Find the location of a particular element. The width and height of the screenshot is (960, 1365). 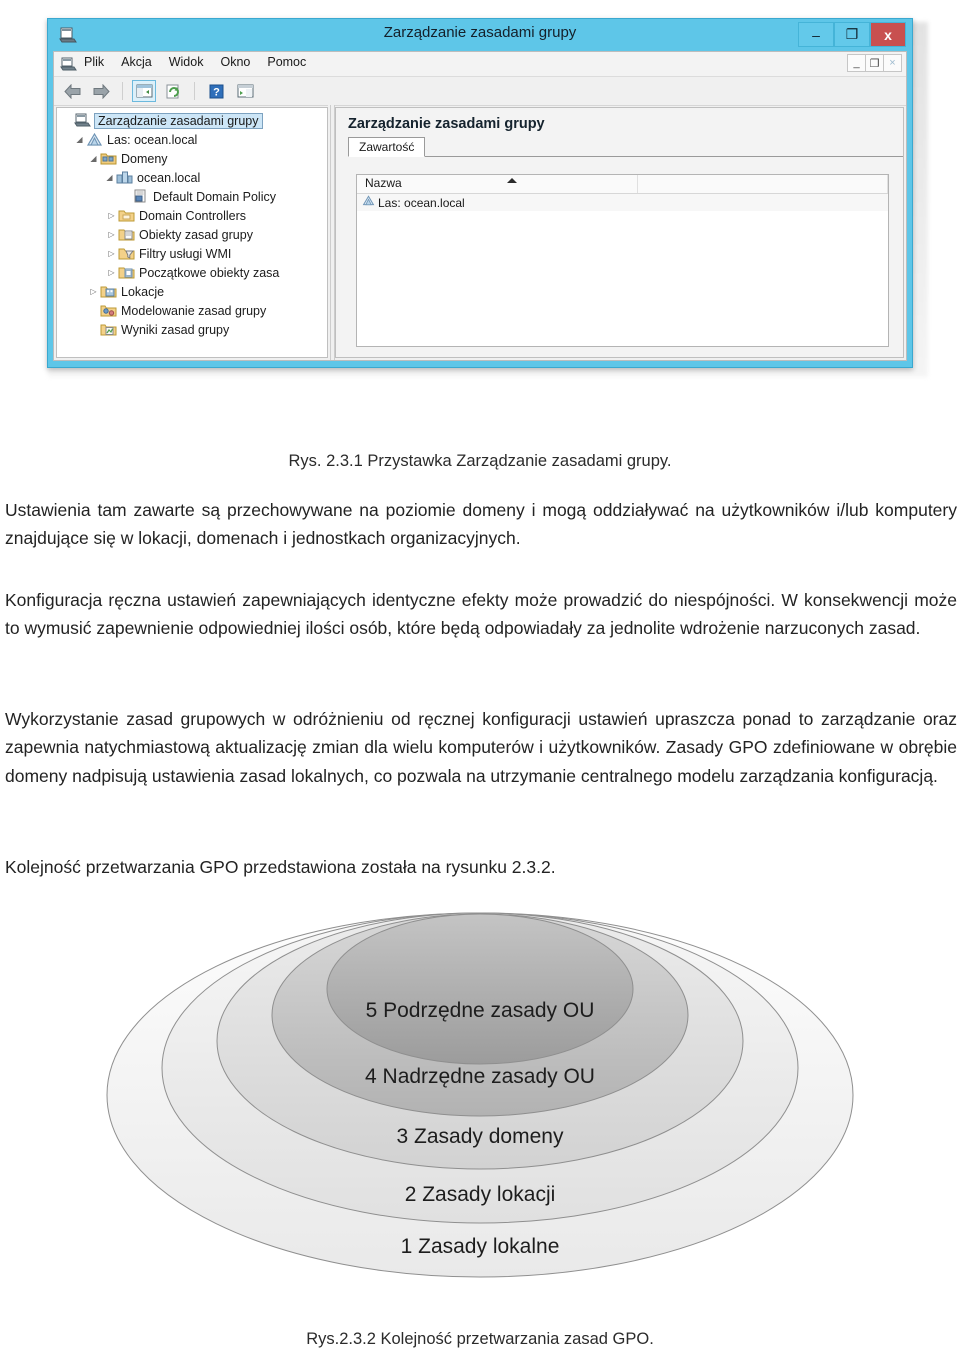

tree-item-modeling: Modelowanie zasad grupy is located at coordinates (192, 310).